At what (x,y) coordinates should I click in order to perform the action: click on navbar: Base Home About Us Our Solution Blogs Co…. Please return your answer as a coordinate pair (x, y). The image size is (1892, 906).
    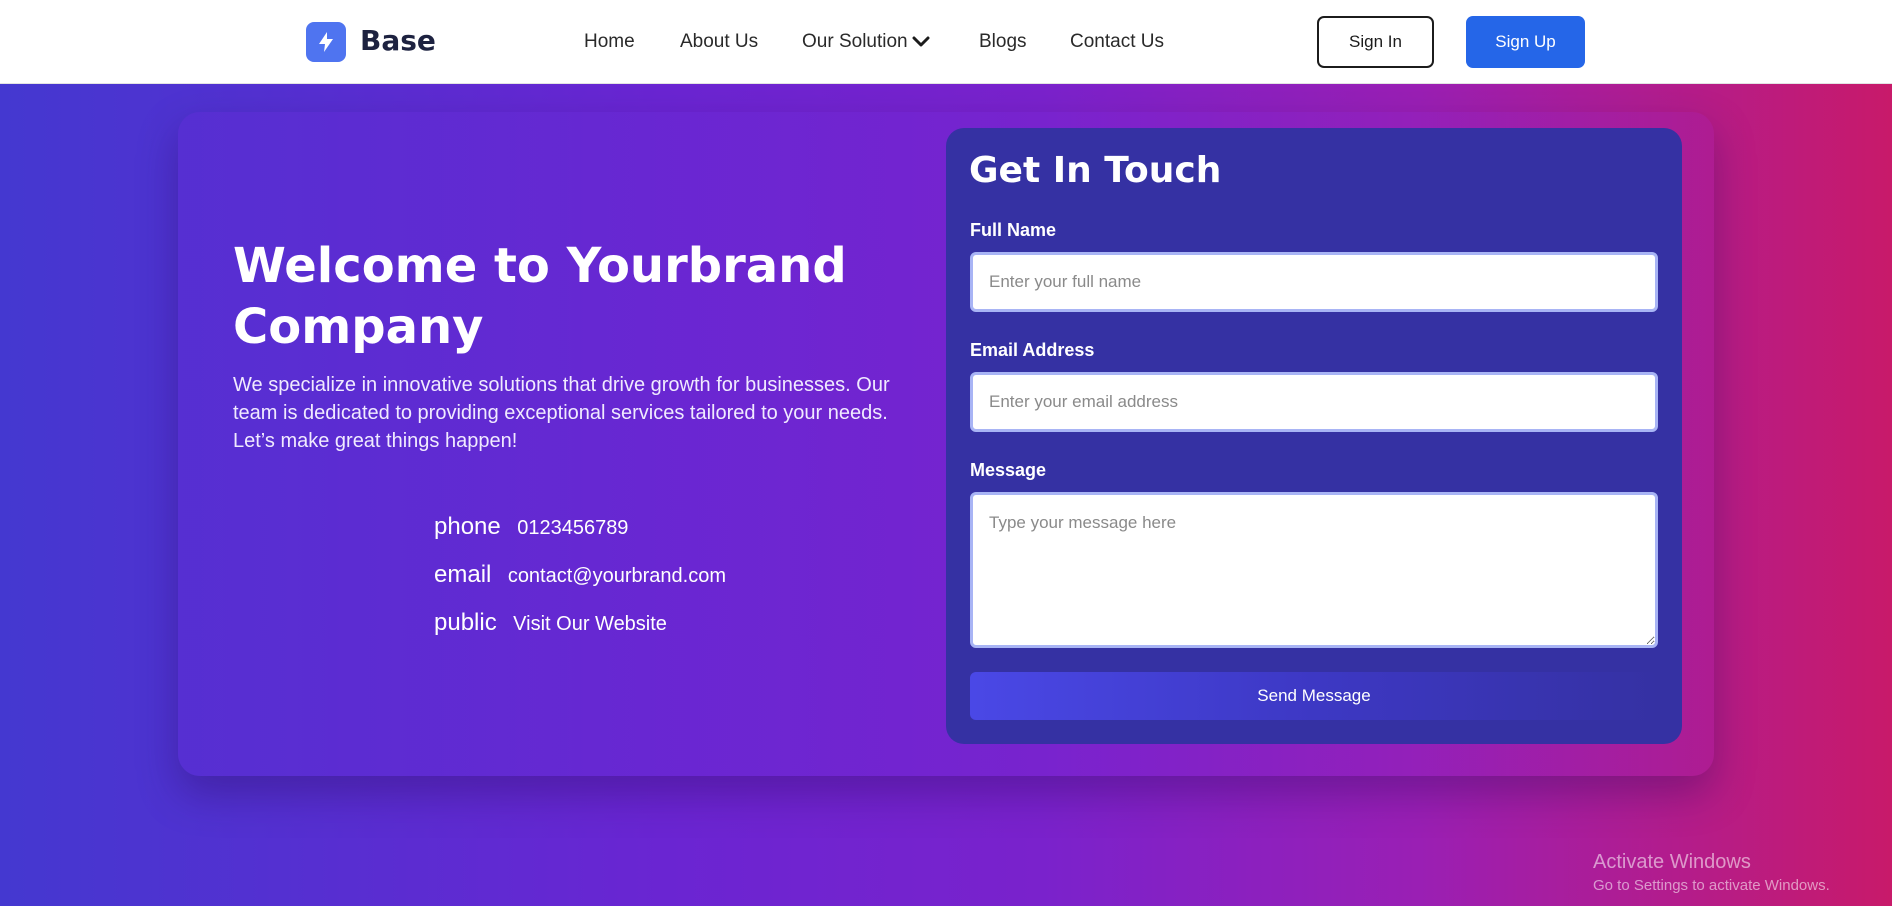
    Looking at the image, I should click on (946, 42).